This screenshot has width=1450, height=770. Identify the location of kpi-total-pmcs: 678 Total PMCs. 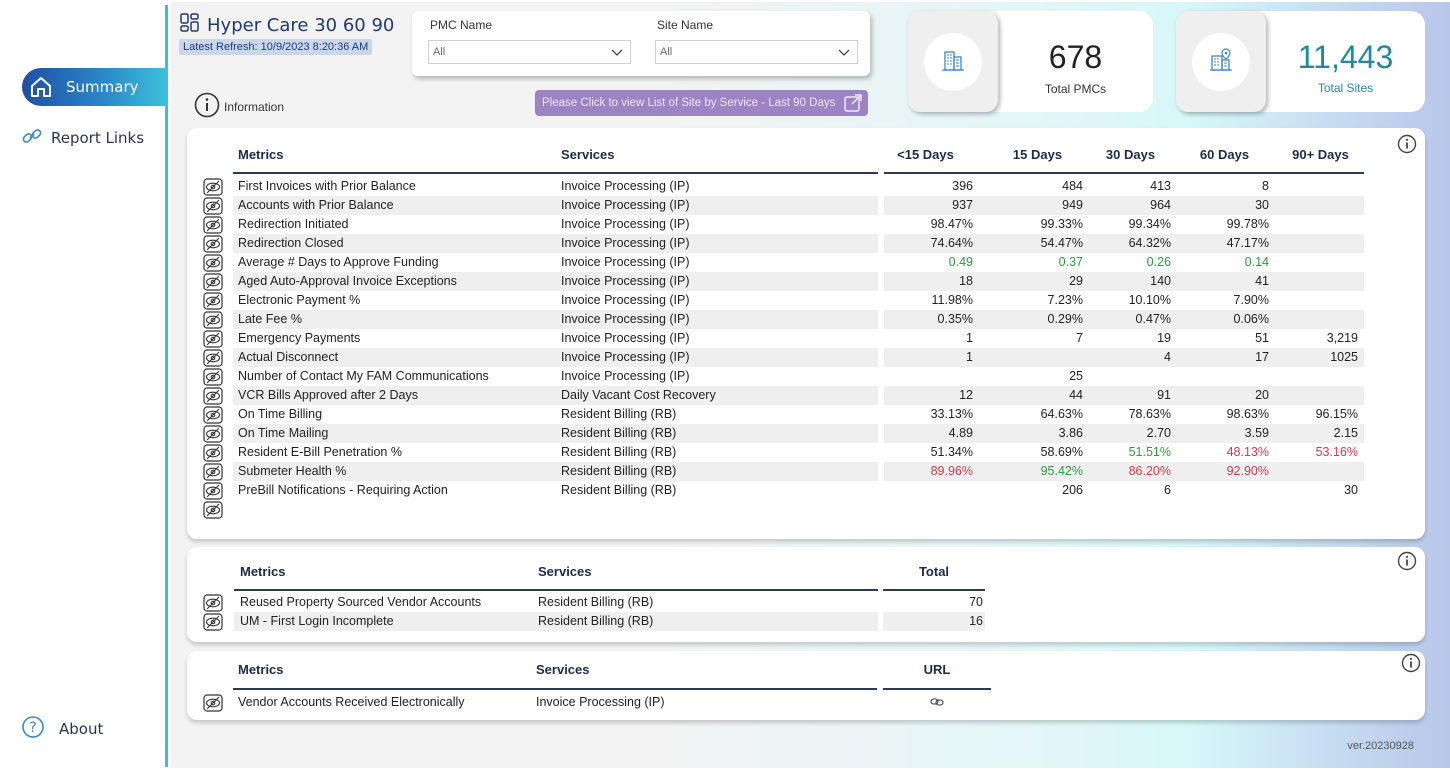
(1030, 61).